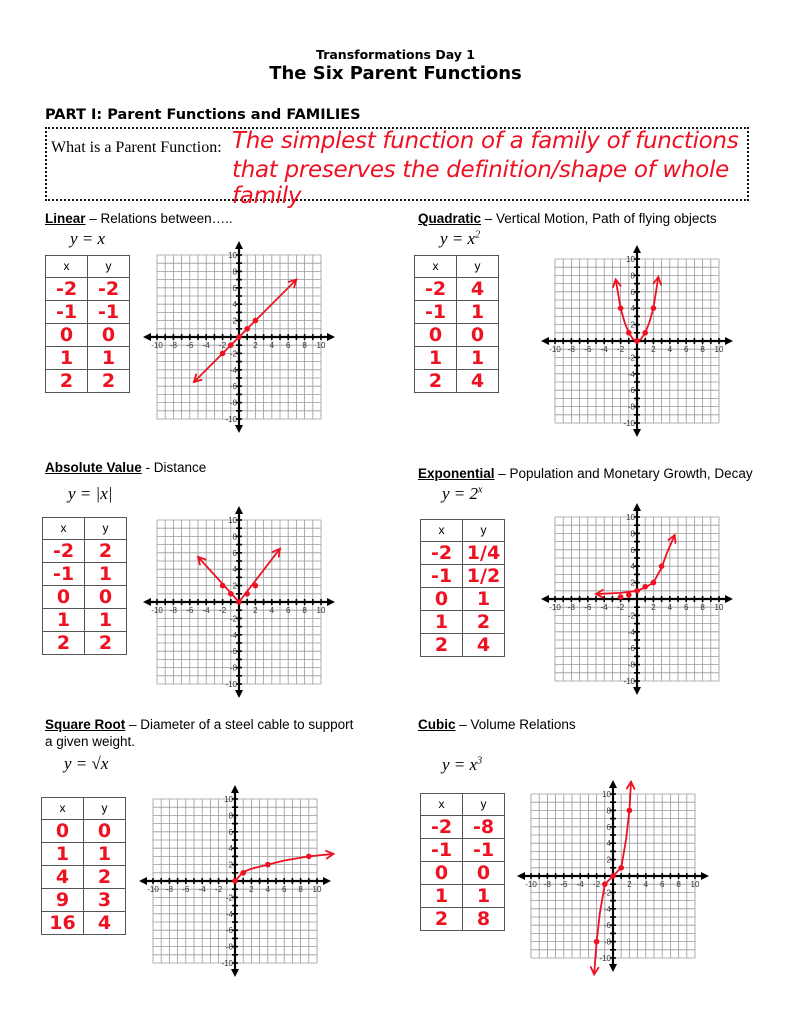 The height and width of the screenshot is (1024, 791). I want to click on y-tick-label: 8, so click(235, 271).